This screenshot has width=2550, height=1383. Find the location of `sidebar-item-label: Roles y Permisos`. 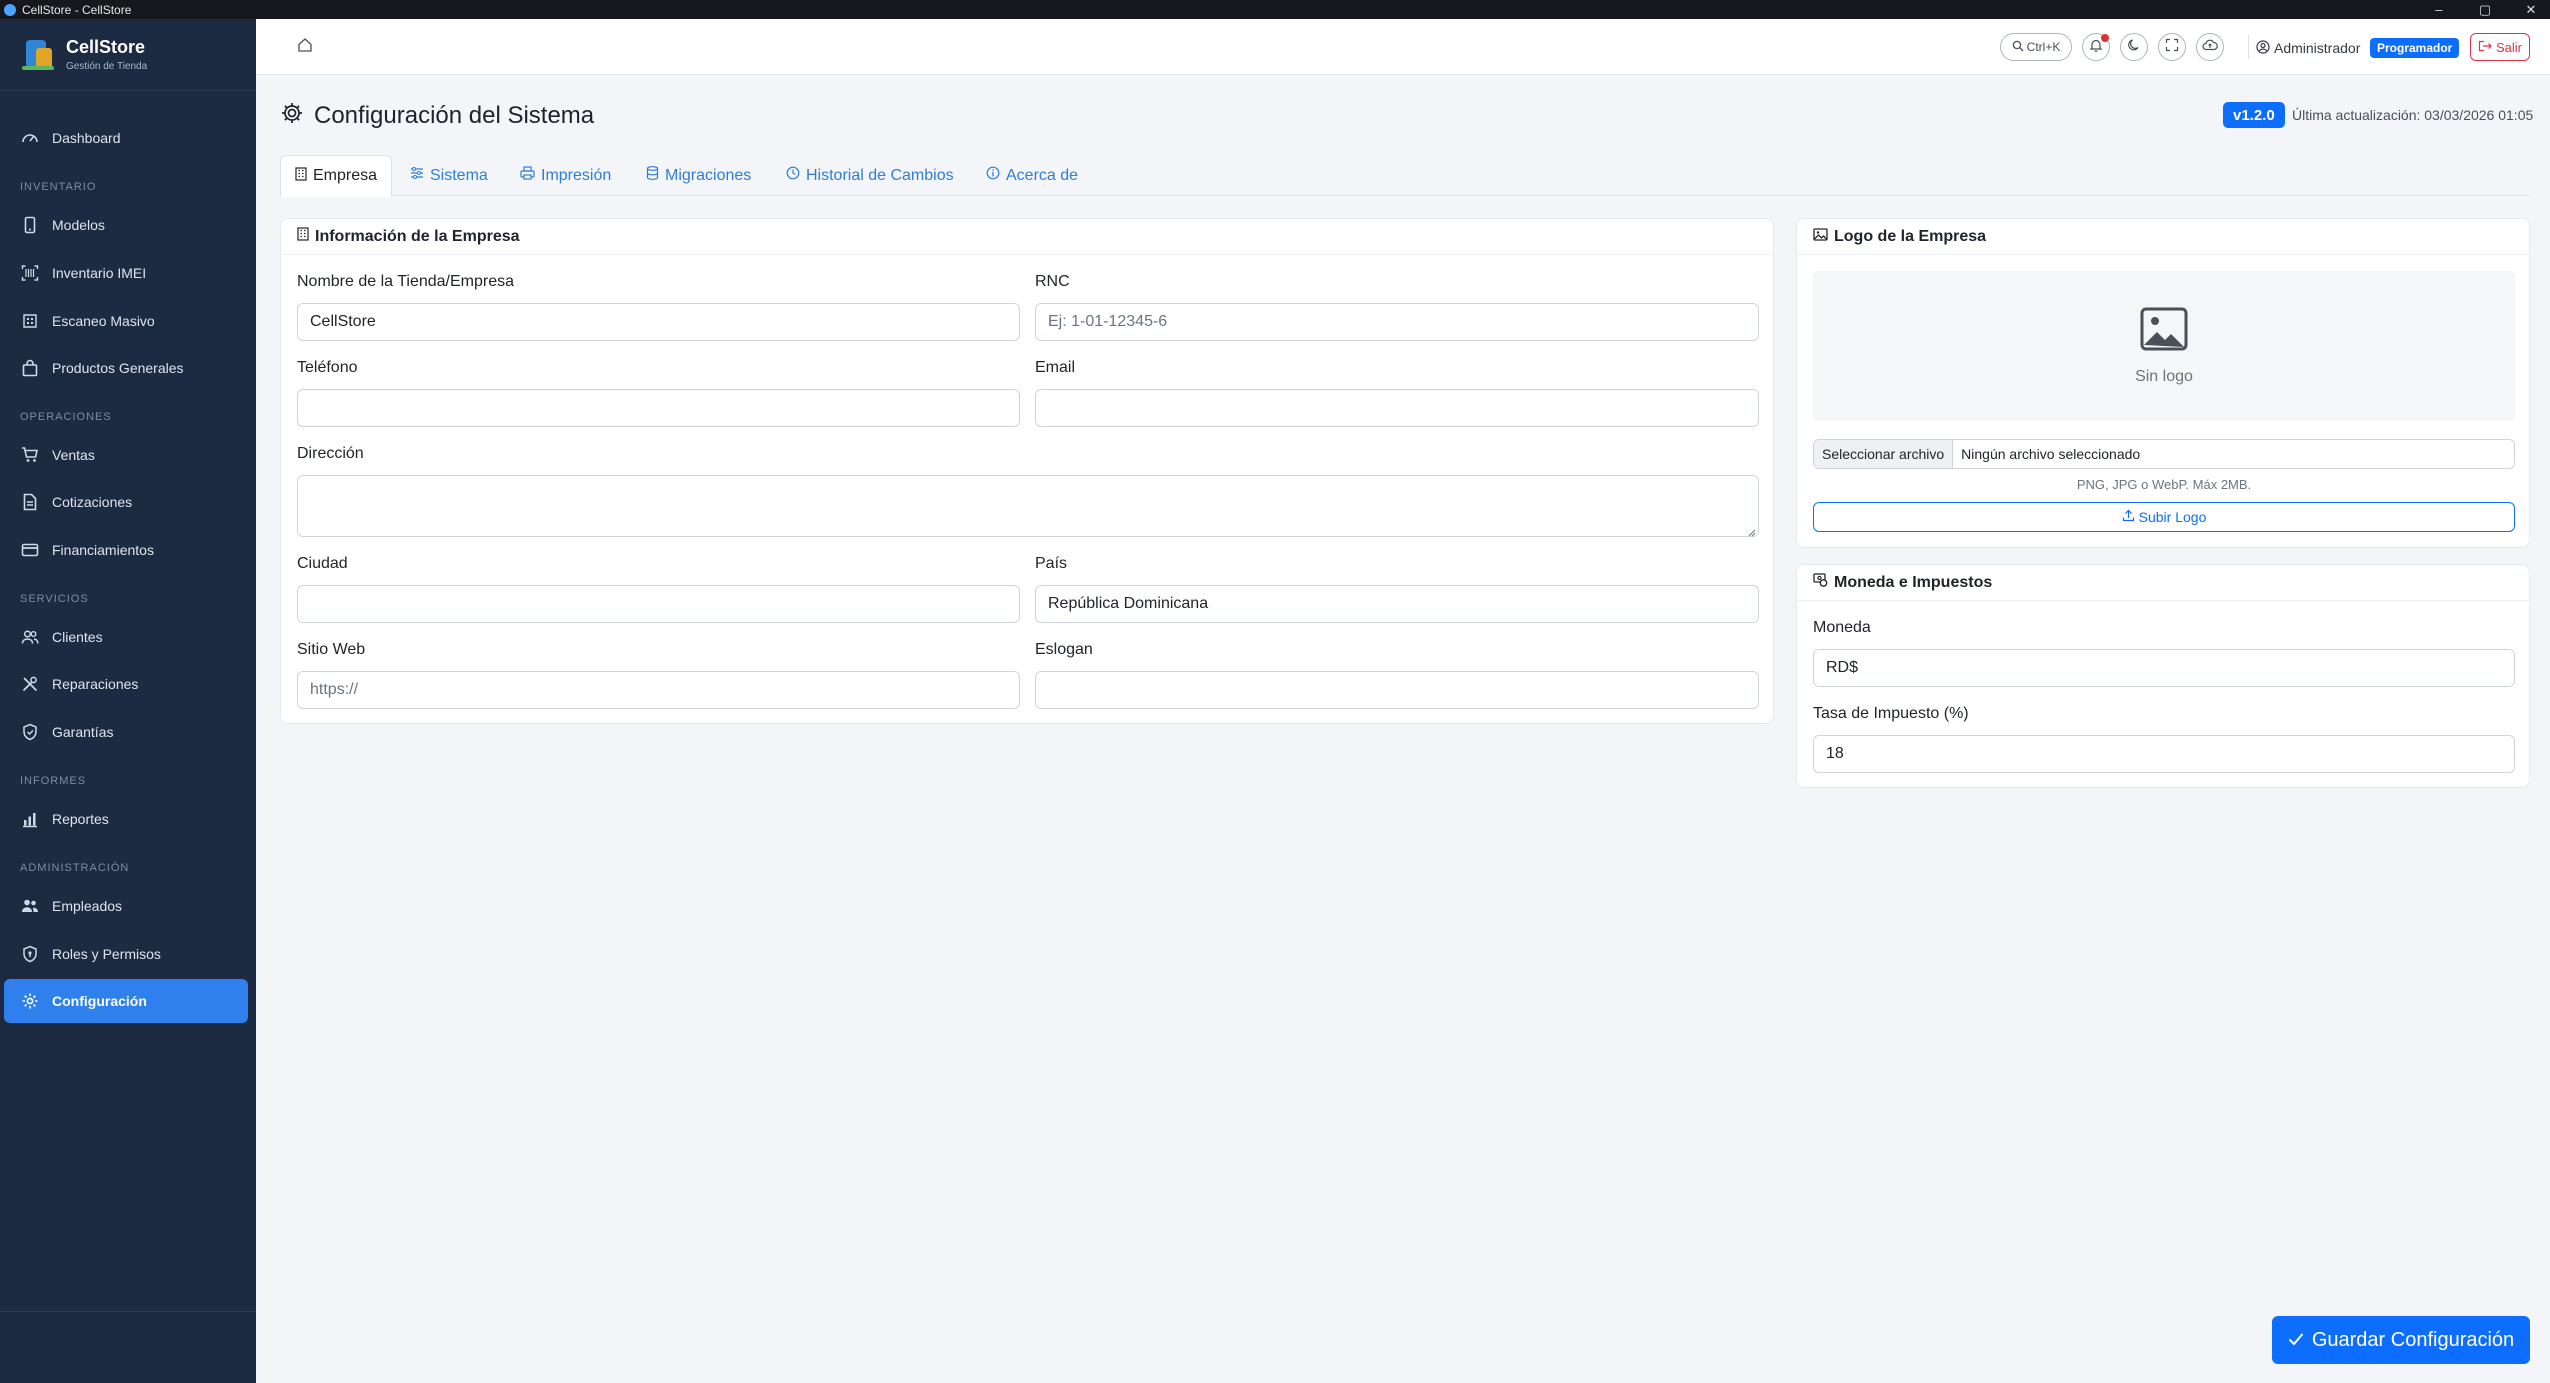

sidebar-item-label: Roles y Permisos is located at coordinates (106, 954).